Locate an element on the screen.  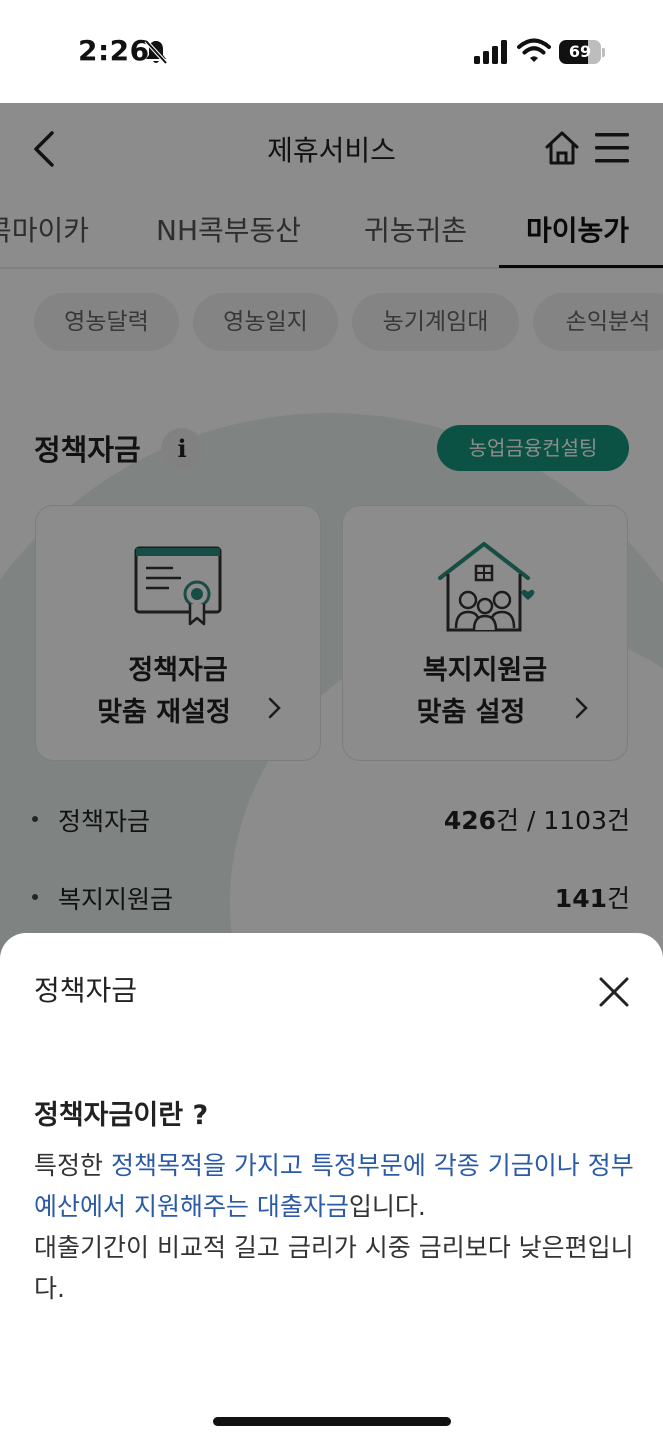
wifi-icon is located at coordinates (534, 50).